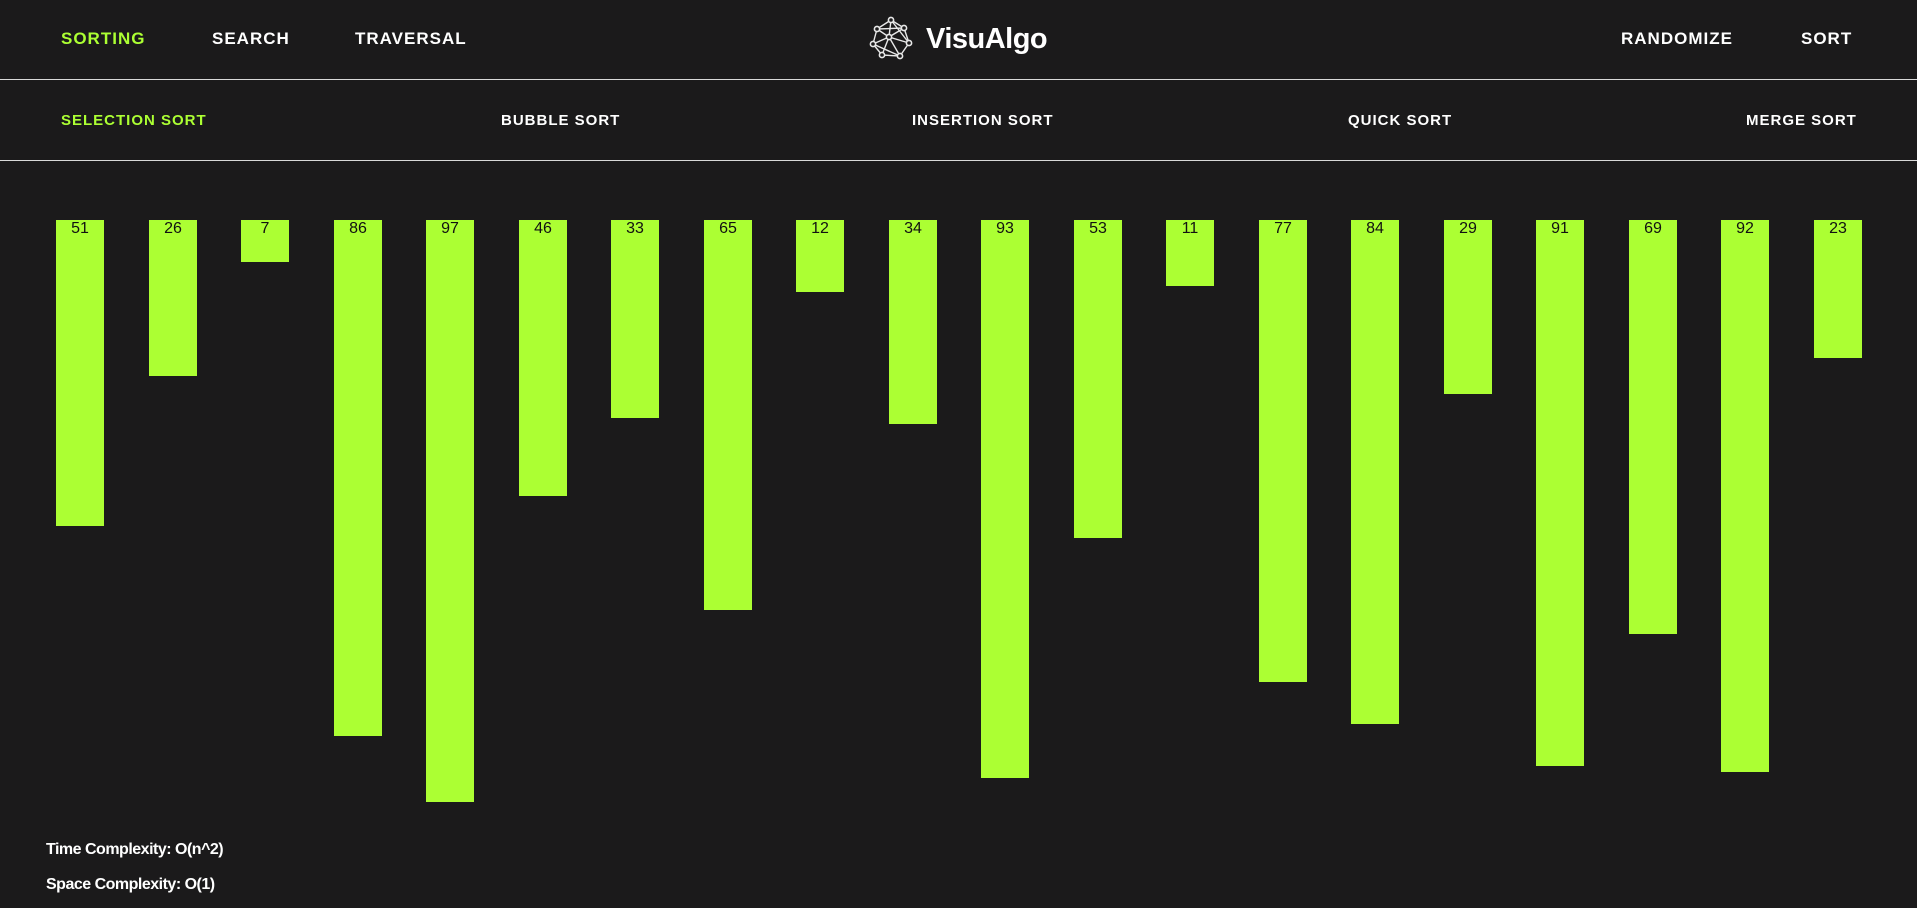  Describe the element at coordinates (1653, 427) in the screenshot. I see `array-bar: 69` at that location.